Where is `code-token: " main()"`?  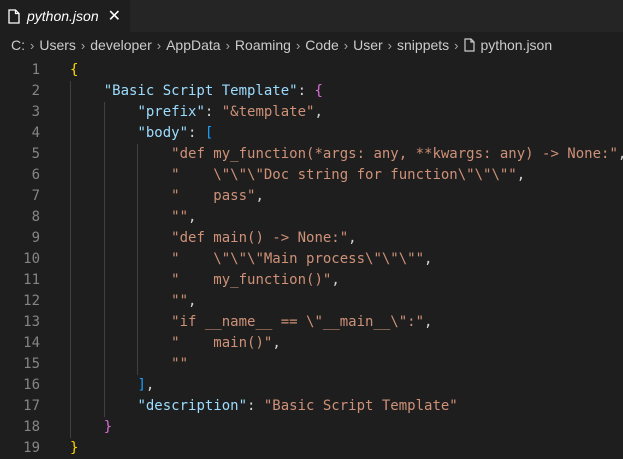 code-token: " main()" is located at coordinates (222, 343).